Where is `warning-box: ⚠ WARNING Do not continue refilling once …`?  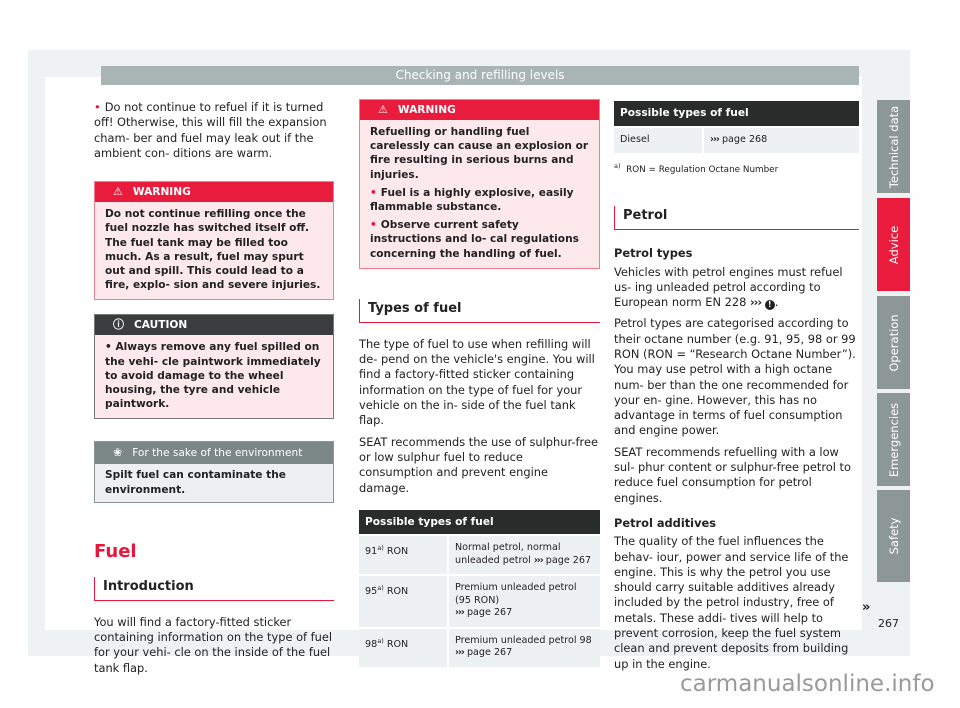
warning-box: ⚠ WARNING Do not continue refilling once … is located at coordinates (214, 241).